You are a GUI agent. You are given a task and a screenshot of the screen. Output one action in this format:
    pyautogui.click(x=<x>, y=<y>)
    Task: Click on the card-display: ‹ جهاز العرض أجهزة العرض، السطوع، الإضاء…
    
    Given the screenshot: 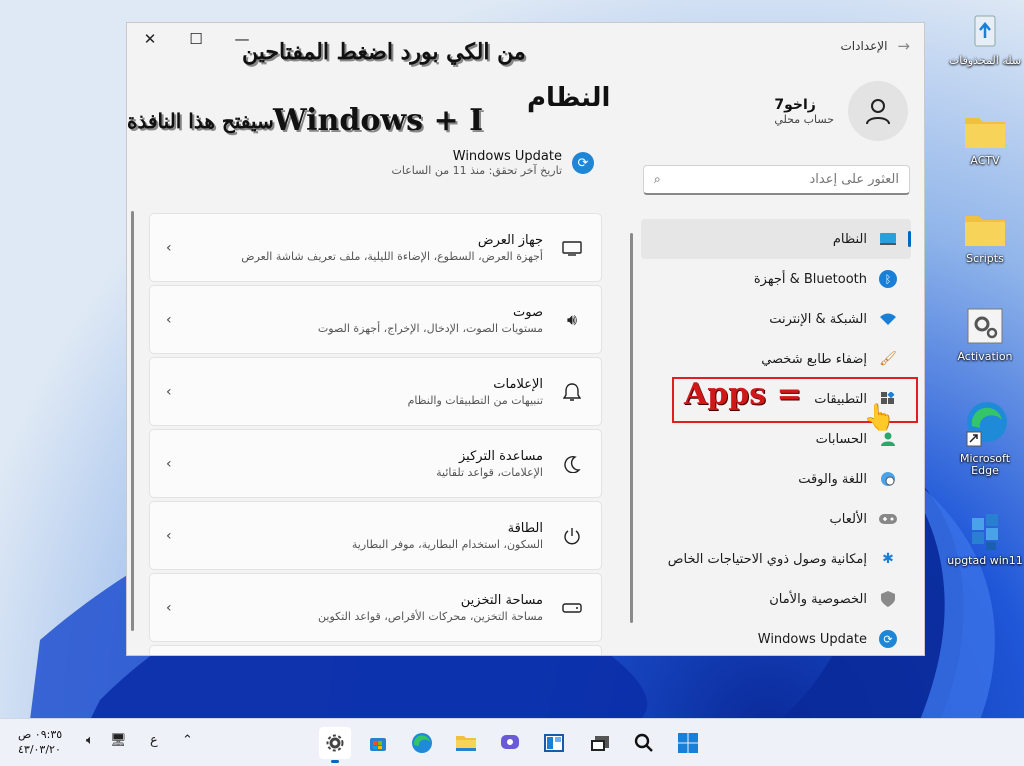 What is the action you would take?
    pyautogui.click(x=375, y=247)
    